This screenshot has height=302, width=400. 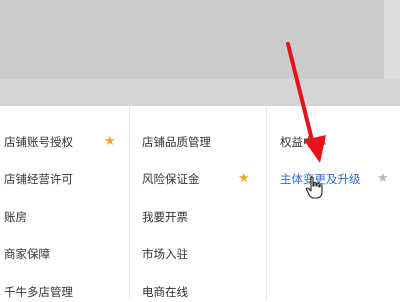 I want to click on menu-item-merchant-guarantee: 商家保障, so click(x=27, y=254).